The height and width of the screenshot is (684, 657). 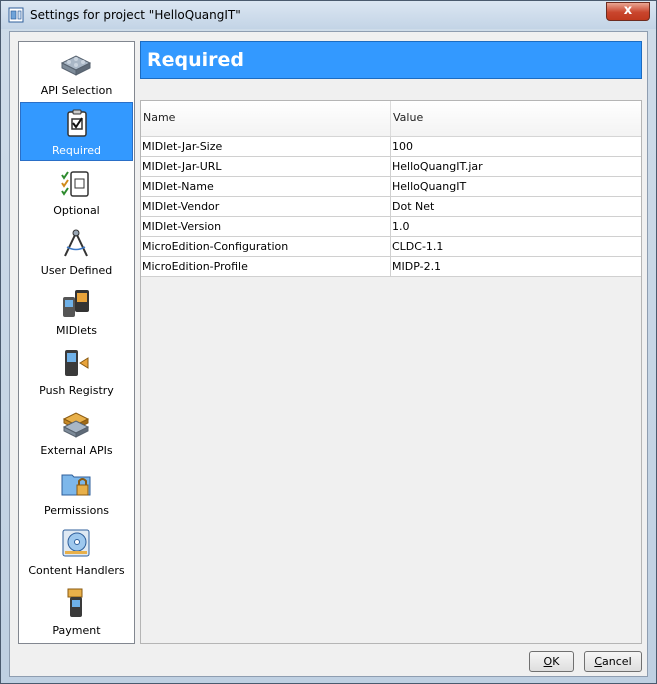 What do you see at coordinates (76, 243) in the screenshot?
I see `compass-icon` at bounding box center [76, 243].